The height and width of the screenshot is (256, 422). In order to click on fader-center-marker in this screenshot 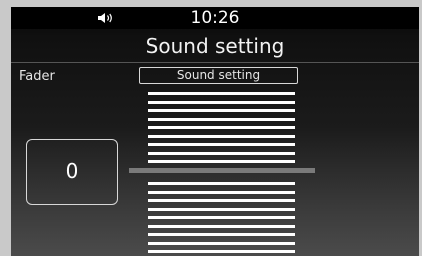, I will do `click(222, 170)`.